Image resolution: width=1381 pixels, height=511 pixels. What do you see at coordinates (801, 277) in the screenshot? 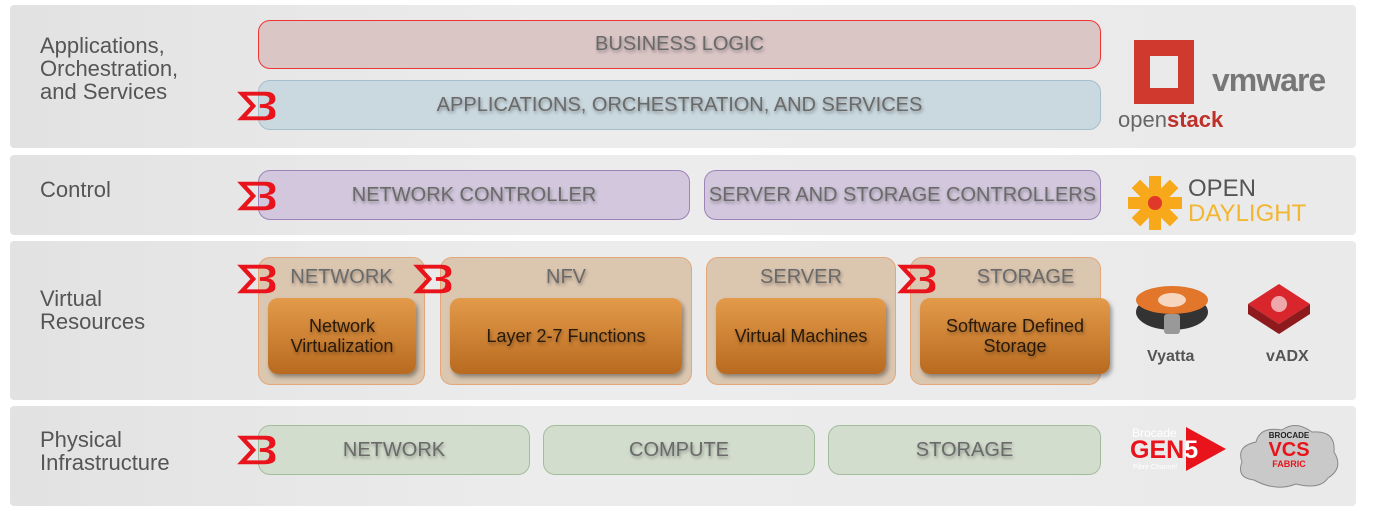
I see `group-title: SERVER` at bounding box center [801, 277].